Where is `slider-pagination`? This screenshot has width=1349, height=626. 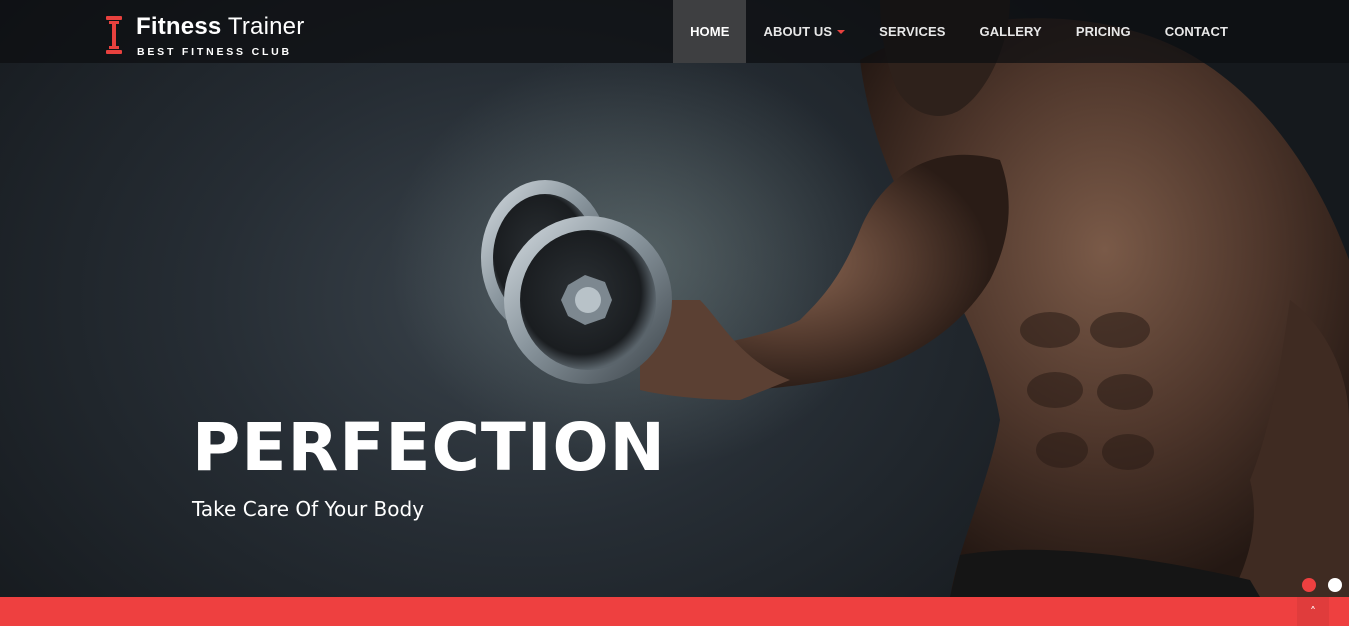
slider-pagination is located at coordinates (1322, 585).